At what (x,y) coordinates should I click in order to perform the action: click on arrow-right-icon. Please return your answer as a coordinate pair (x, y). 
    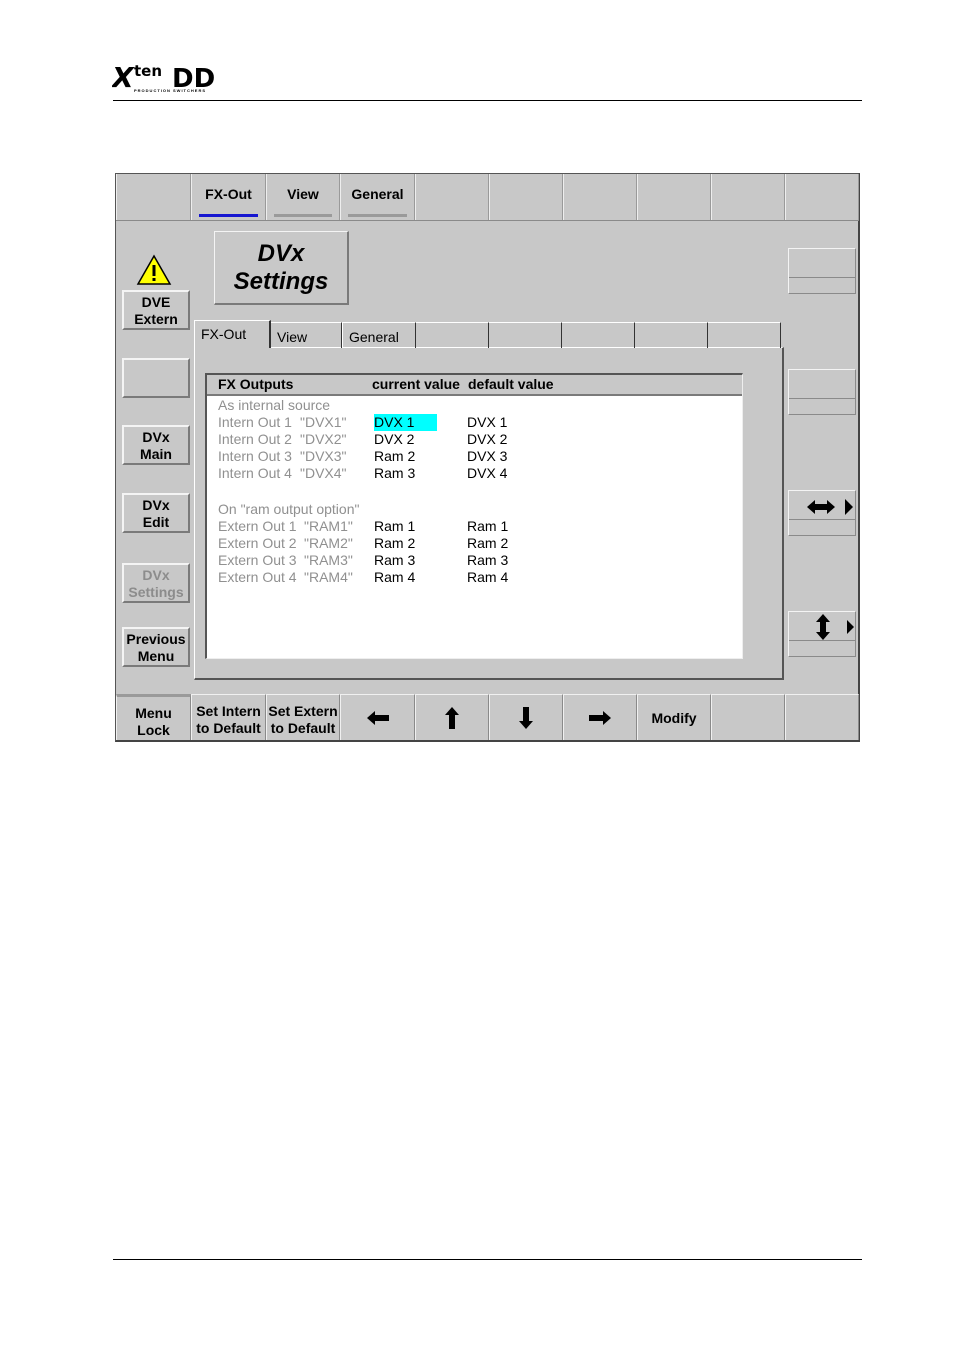
    Looking at the image, I should click on (600, 717).